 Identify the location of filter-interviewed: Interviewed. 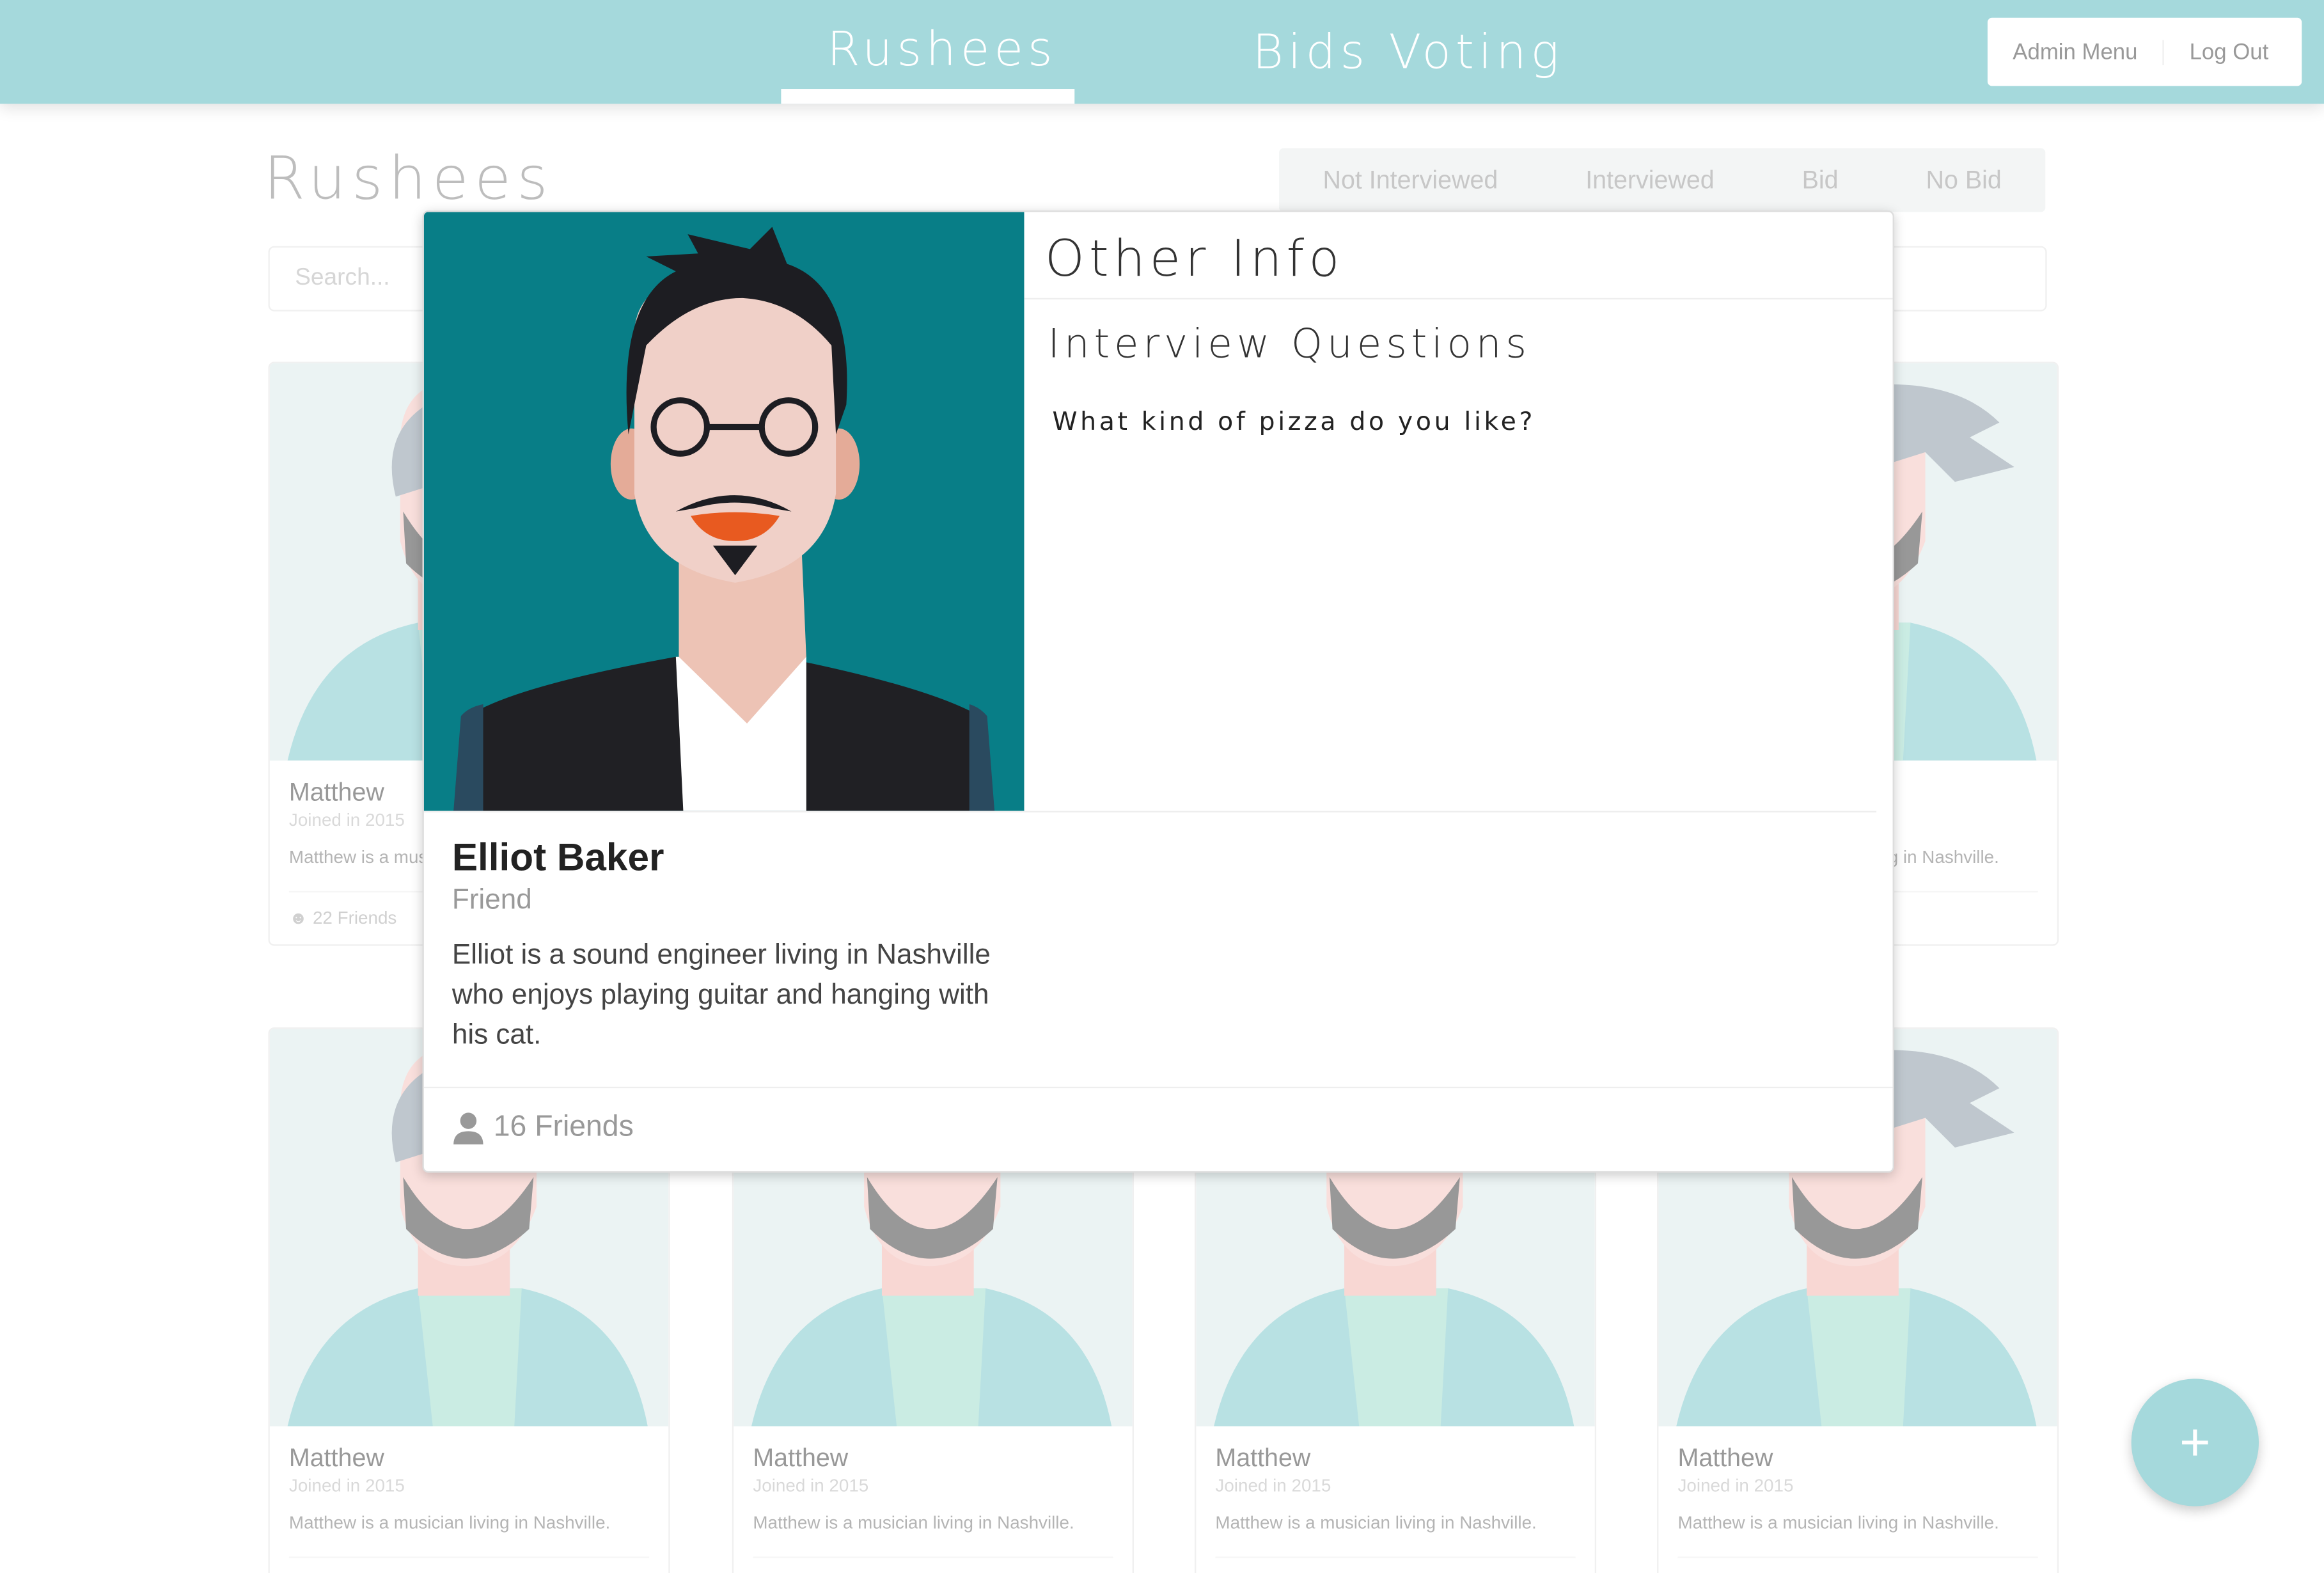
(1650, 179).